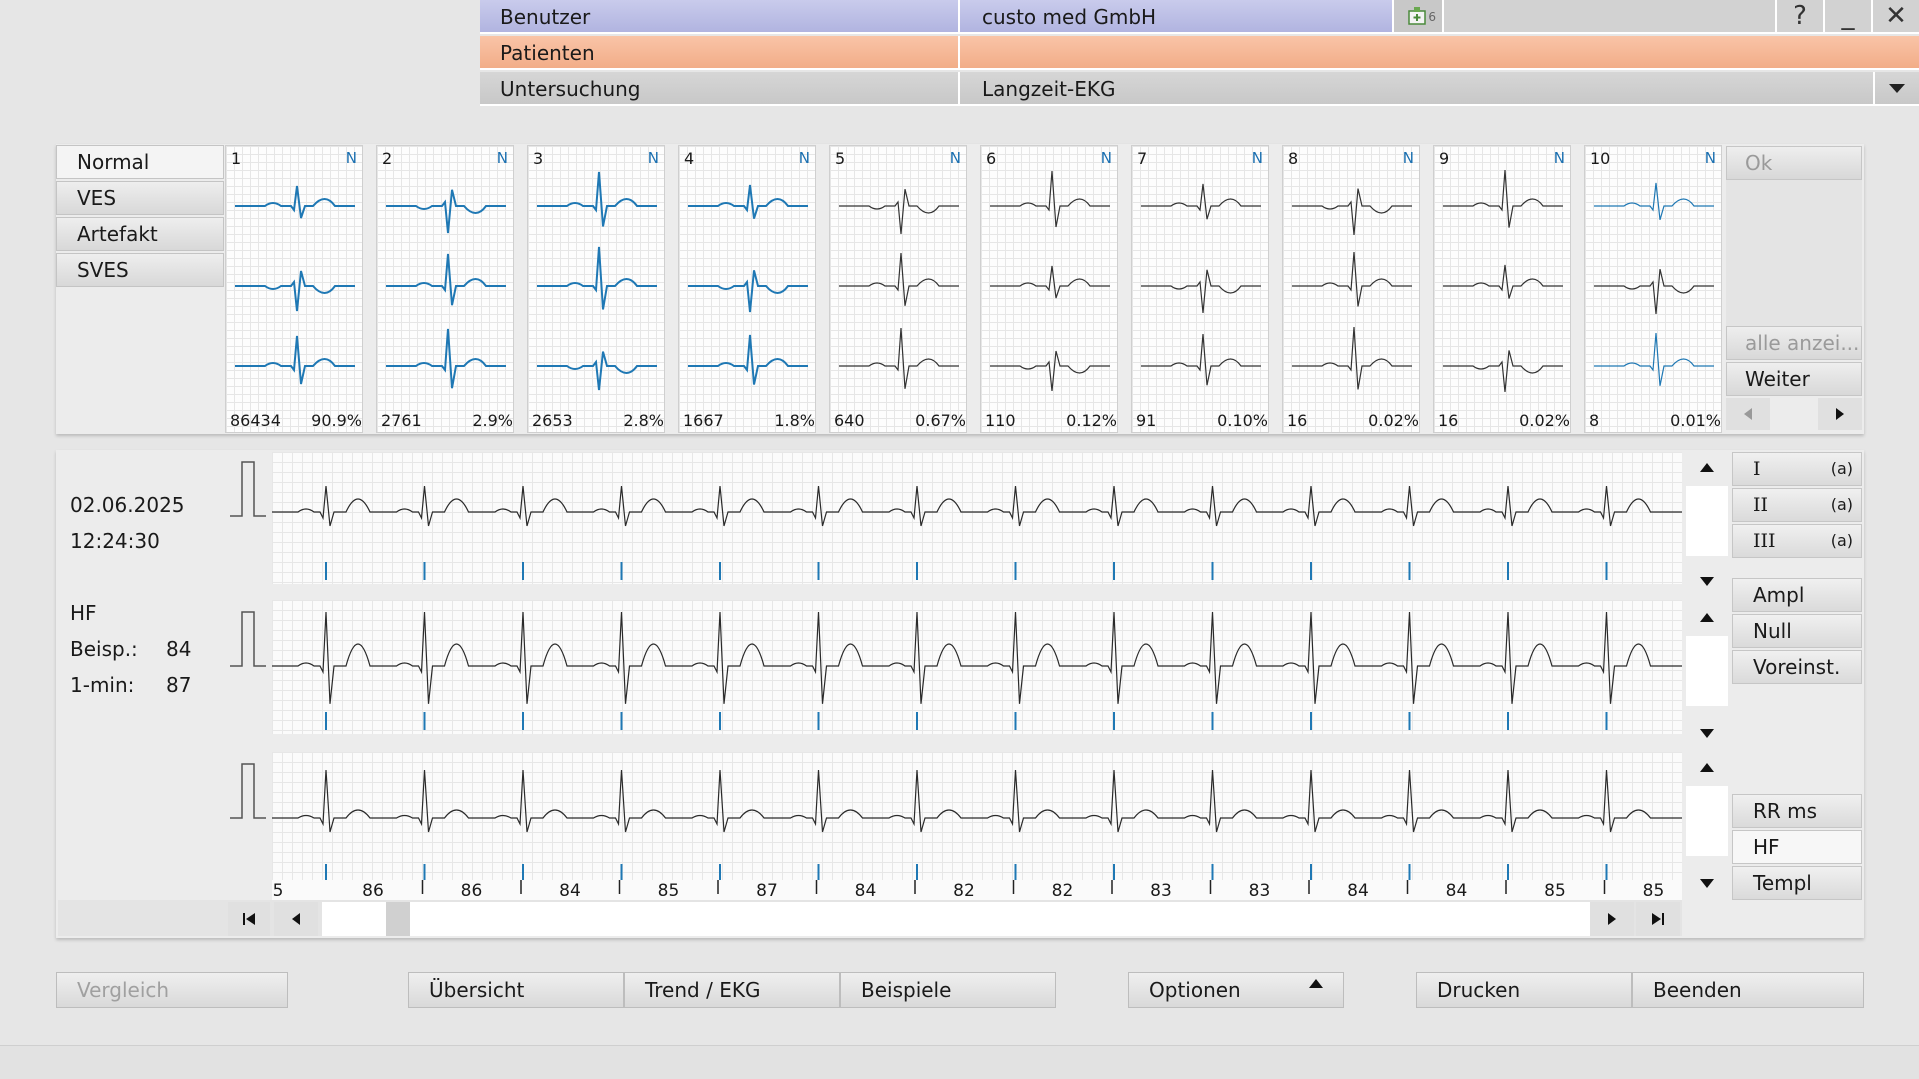 This screenshot has height=1079, width=1919. I want to click on lead2-scale-down, so click(1707, 733).